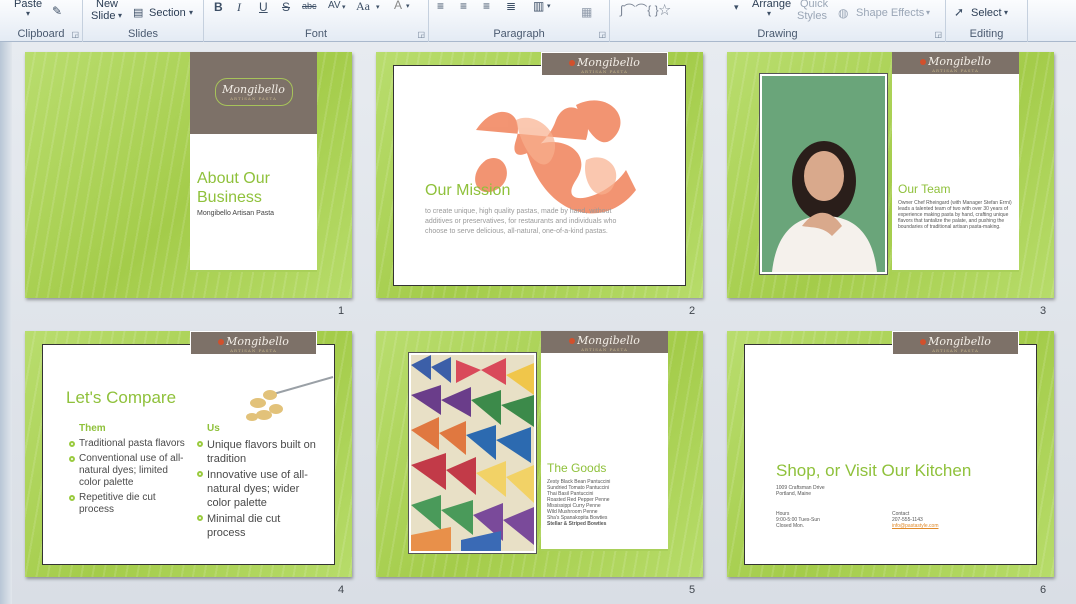 Image resolution: width=1076 pixels, height=604 pixels. What do you see at coordinates (143, 34) in the screenshot?
I see `slides-label: Slides` at bounding box center [143, 34].